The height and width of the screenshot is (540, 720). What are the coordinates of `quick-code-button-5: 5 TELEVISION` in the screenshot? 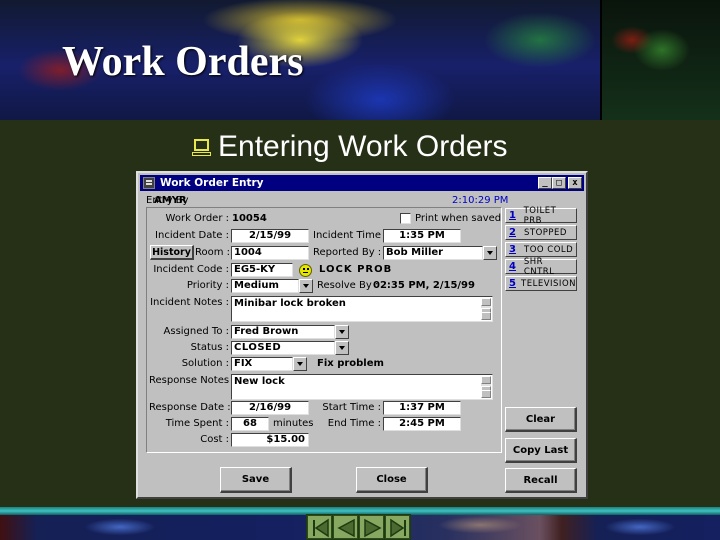 It's located at (541, 283).